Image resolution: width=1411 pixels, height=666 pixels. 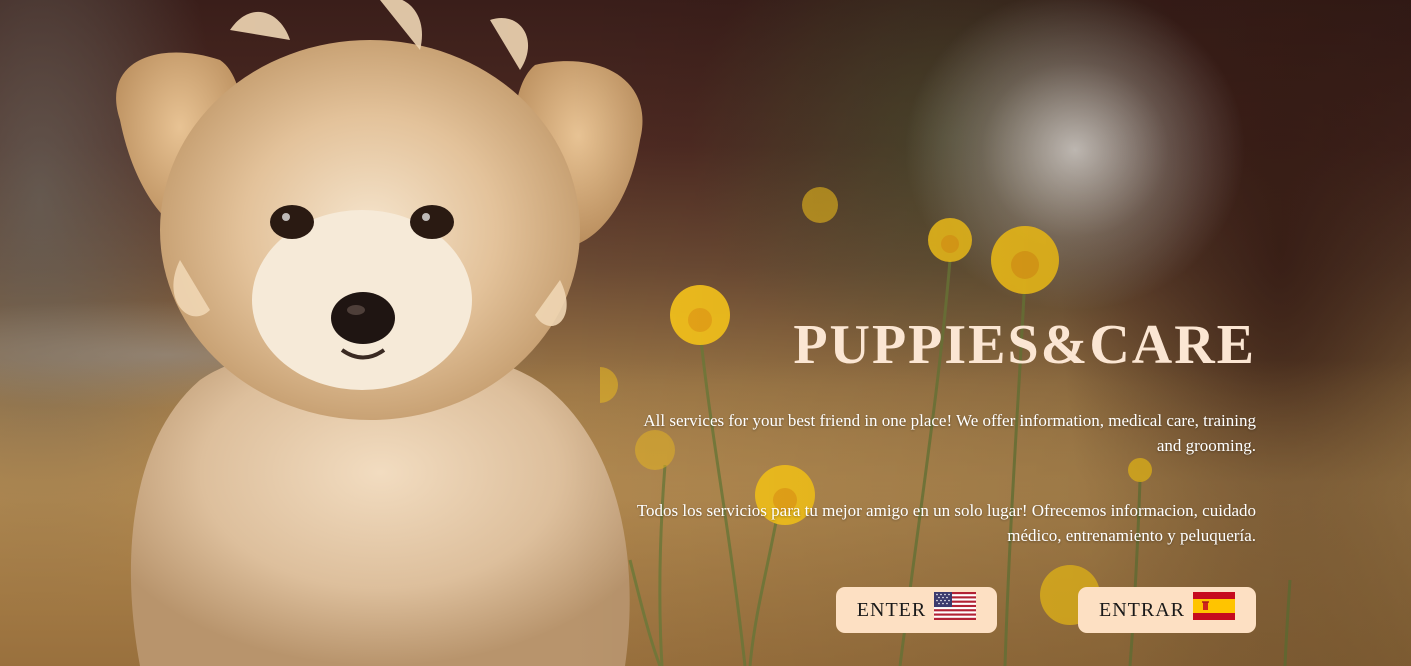 I want to click on spain-flag-icon, so click(x=1214, y=606).